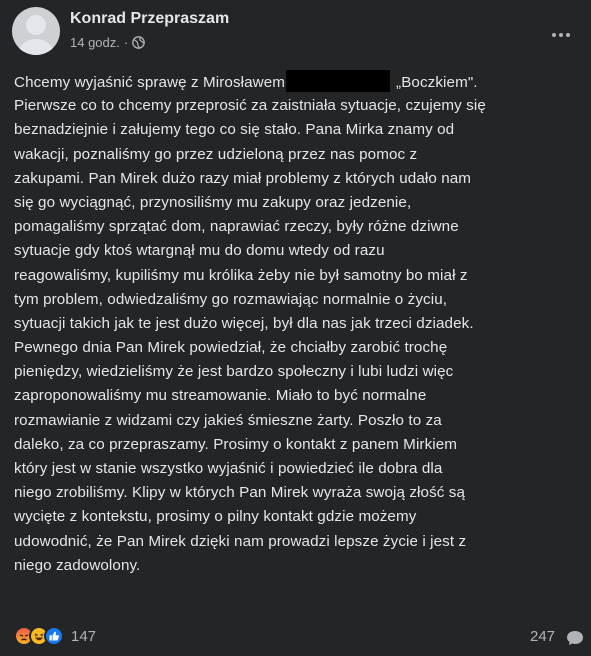 The width and height of the screenshot is (591, 656). Describe the element at coordinates (95, 42) in the screenshot. I see `post-time: 14 godz.` at that location.